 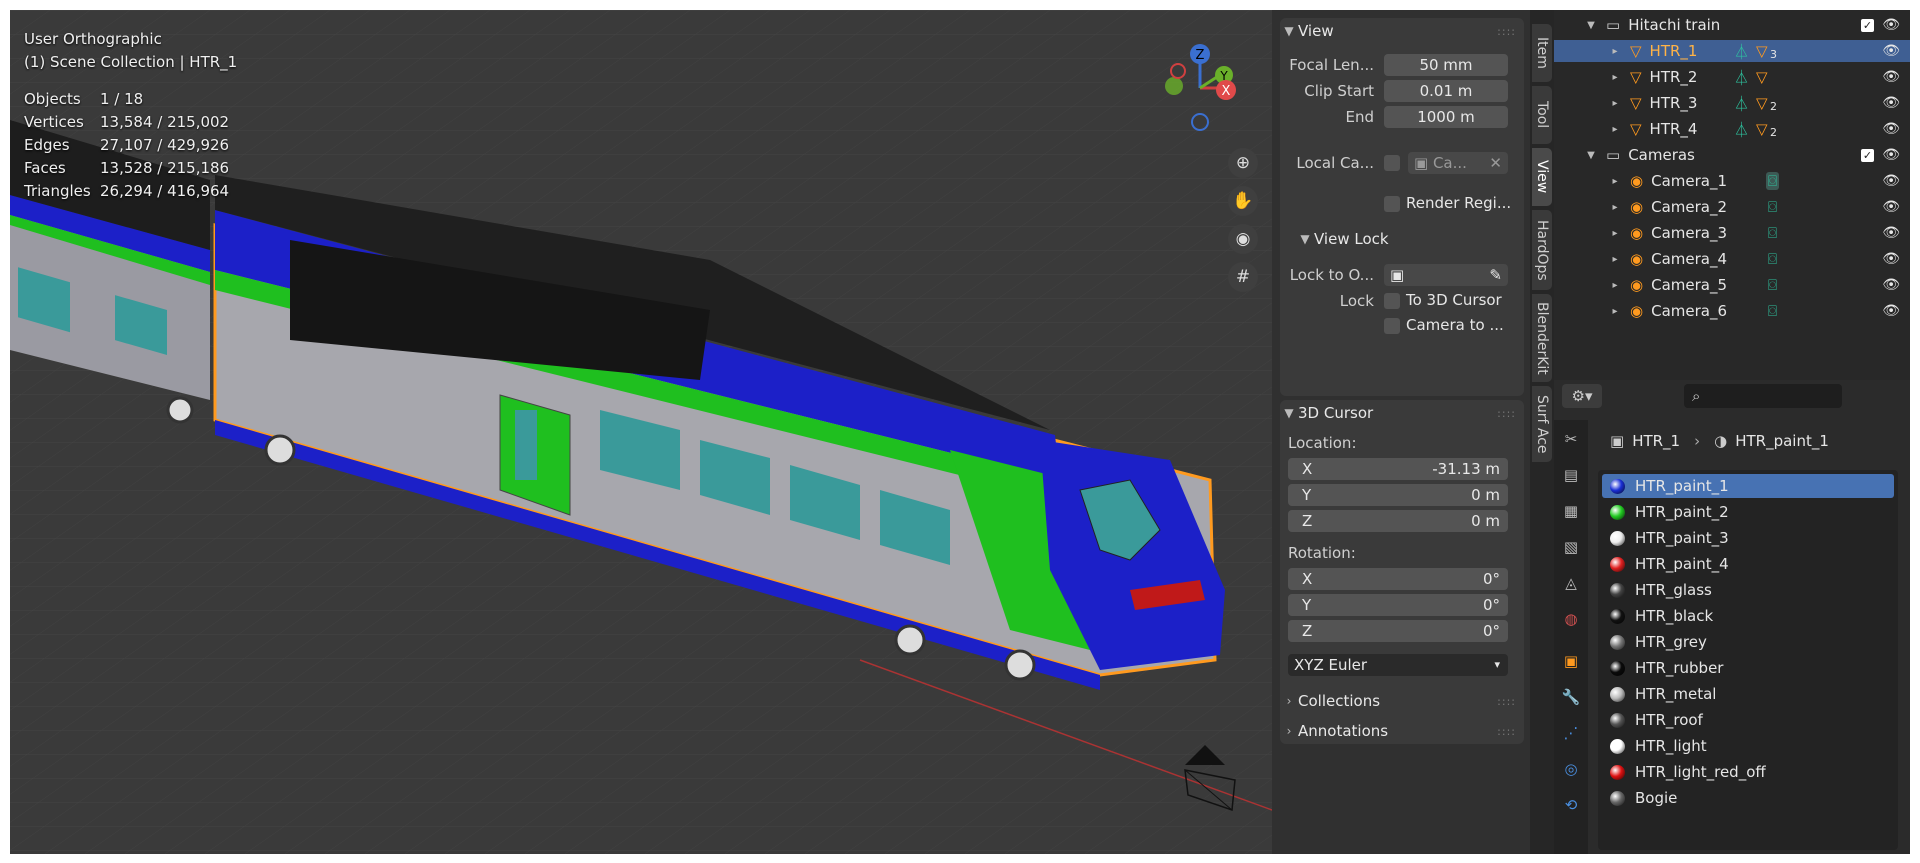 What do you see at coordinates (1398, 665) in the screenshot?
I see `rotation-mode-select: XYZ Euler ▾` at bounding box center [1398, 665].